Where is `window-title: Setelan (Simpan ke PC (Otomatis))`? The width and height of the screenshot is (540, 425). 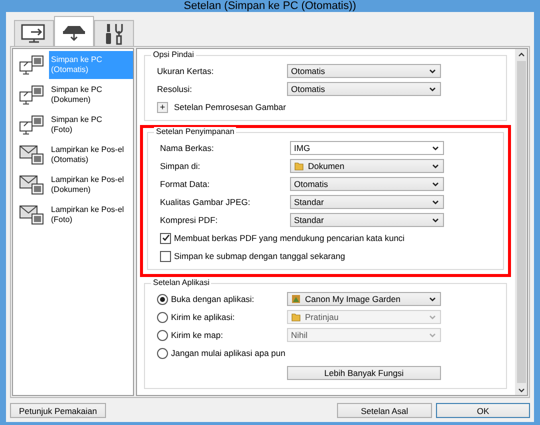
window-title: Setelan (Simpan ke PC (Otomatis)) is located at coordinates (270, 6).